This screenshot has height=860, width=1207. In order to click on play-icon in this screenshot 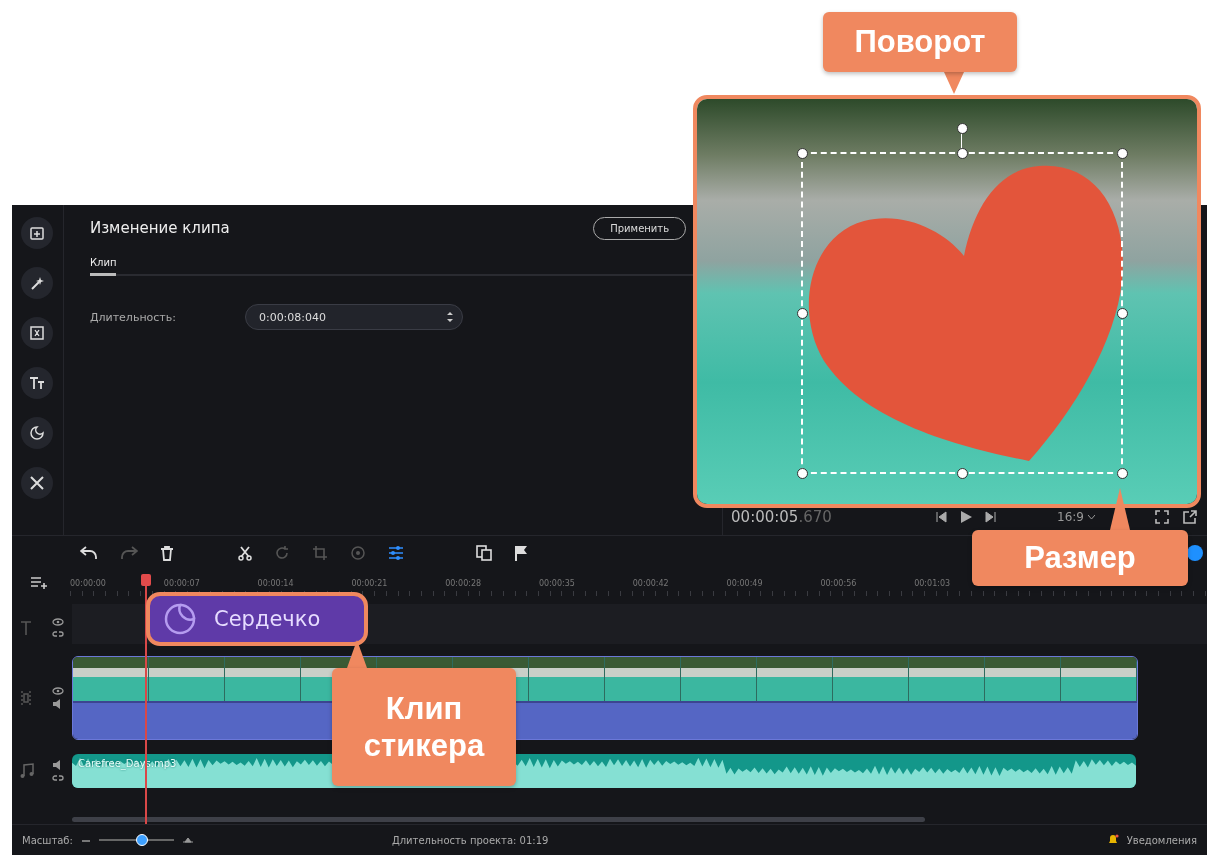, I will do `click(966, 517)`.